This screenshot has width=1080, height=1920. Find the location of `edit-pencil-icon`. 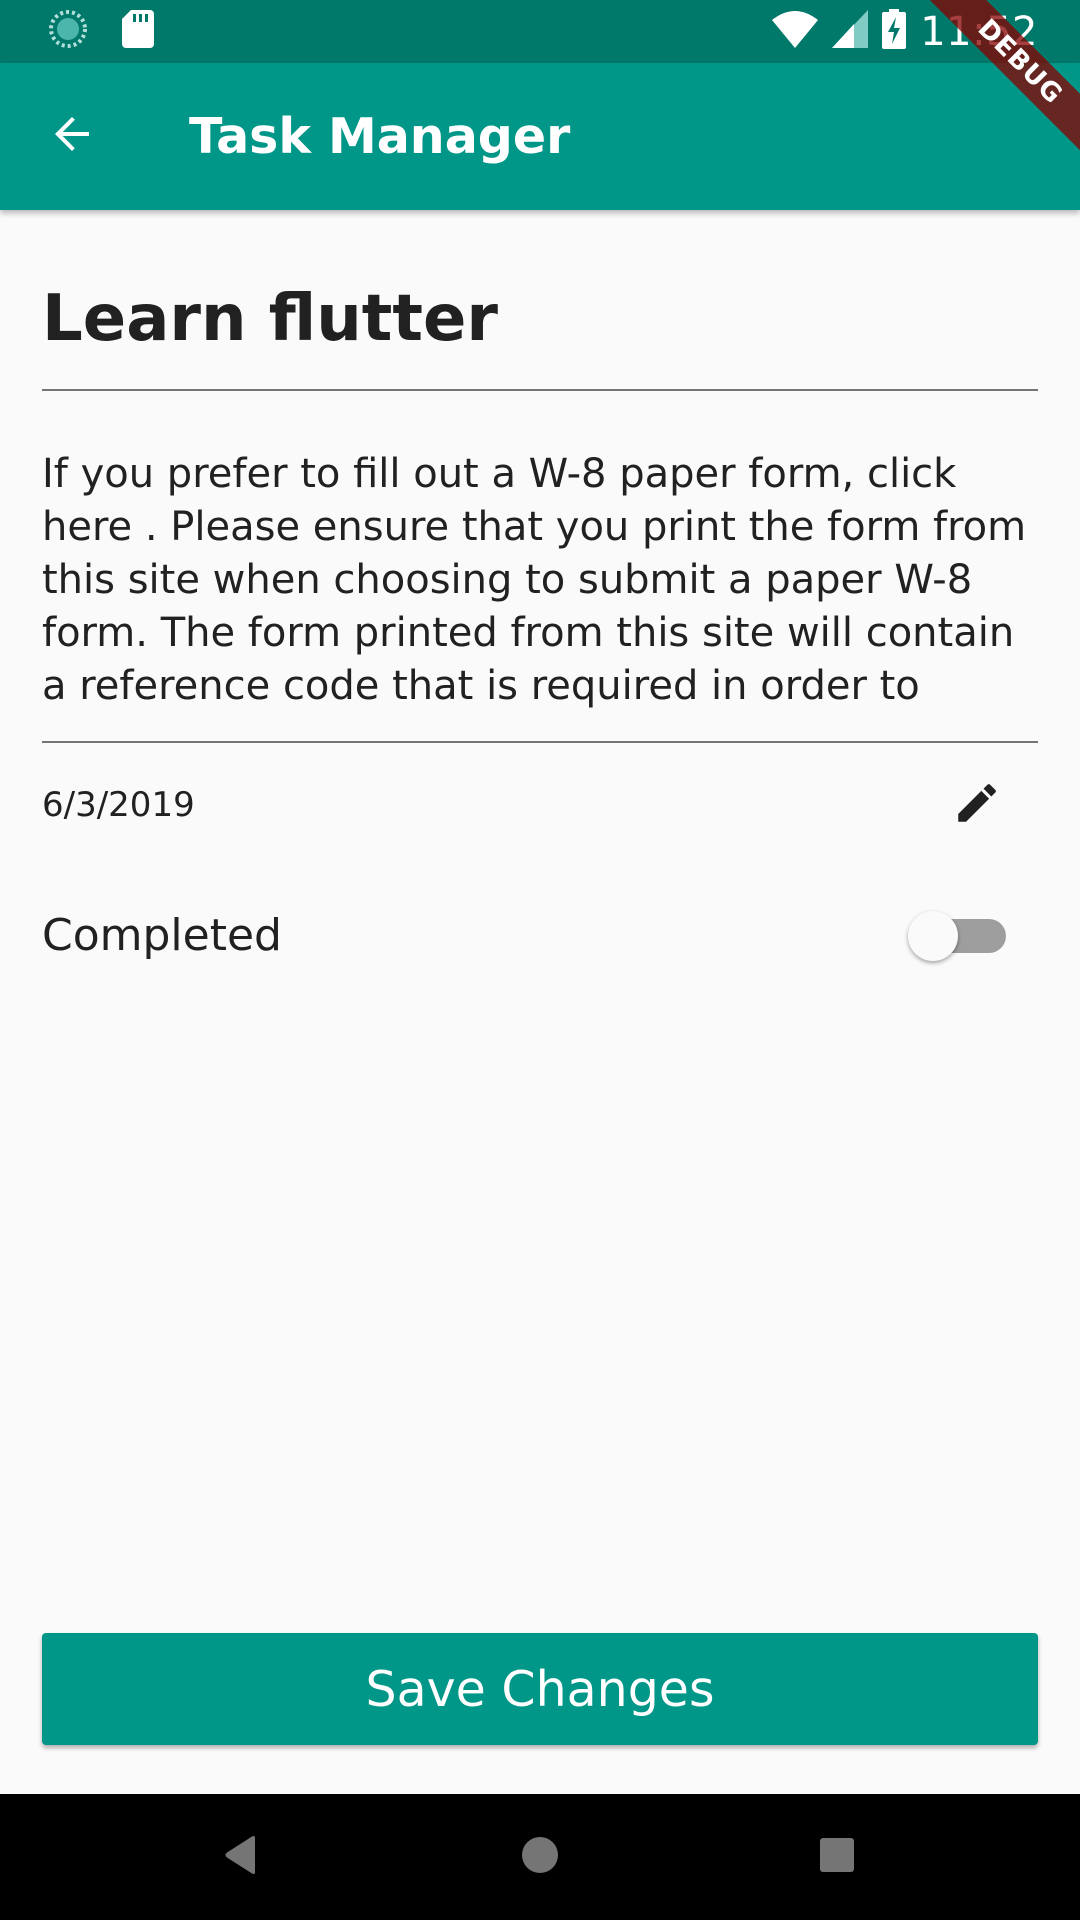

edit-pencil-icon is located at coordinates (977, 805).